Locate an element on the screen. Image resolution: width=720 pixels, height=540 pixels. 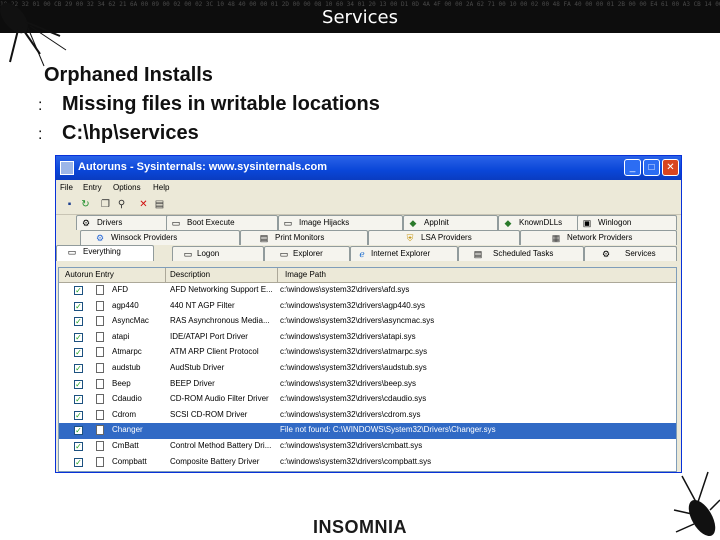
explorer-icon: ▭ is located at coordinates (284, 254).